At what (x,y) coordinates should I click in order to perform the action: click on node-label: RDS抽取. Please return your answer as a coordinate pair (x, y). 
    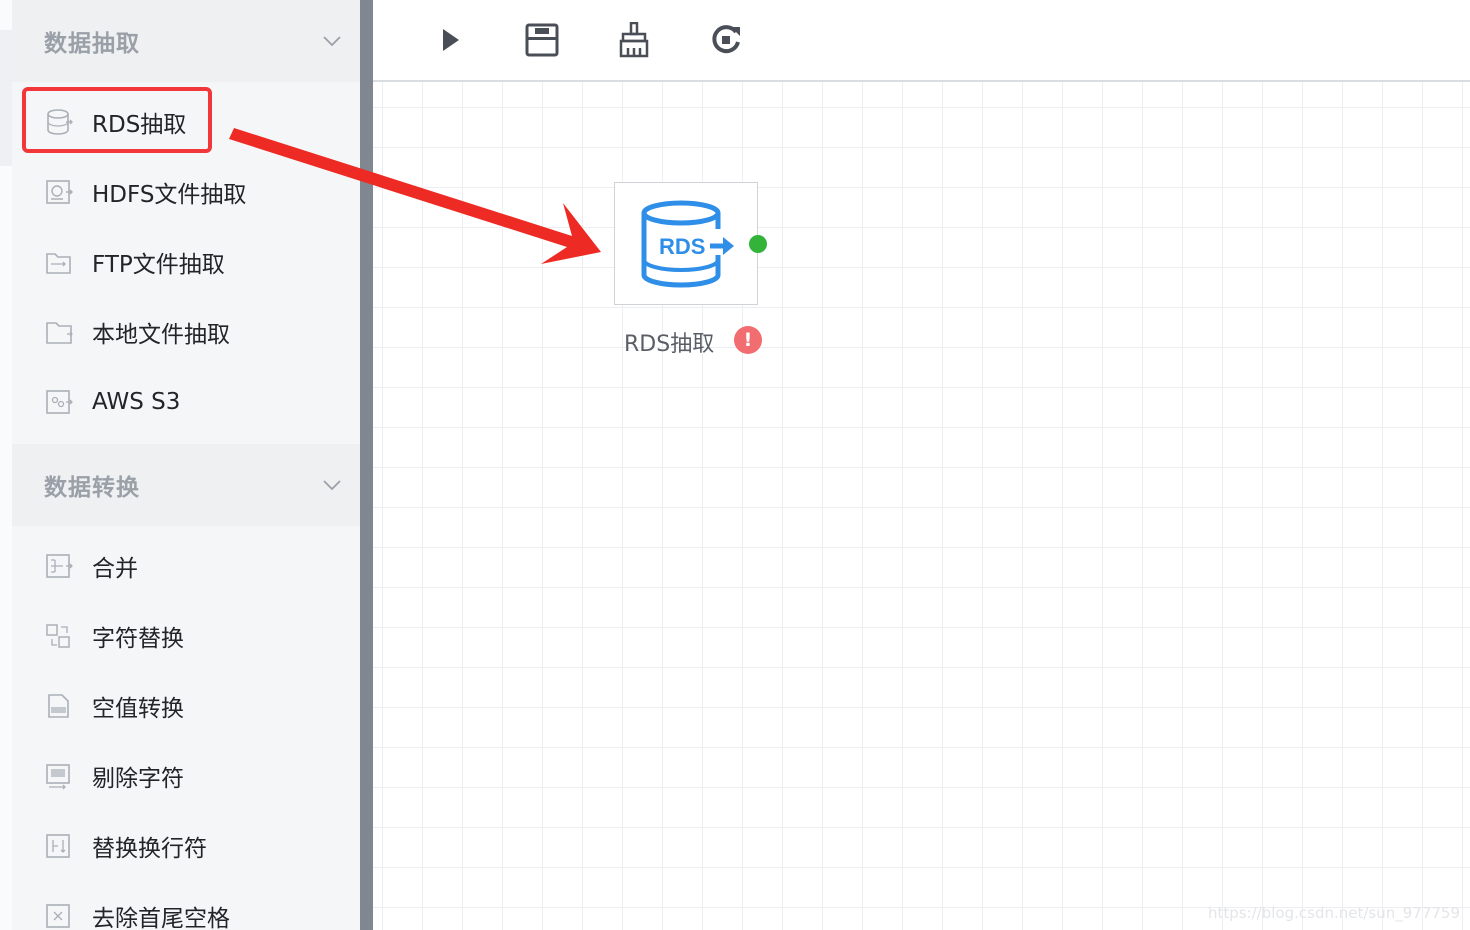
    Looking at the image, I should click on (669, 344).